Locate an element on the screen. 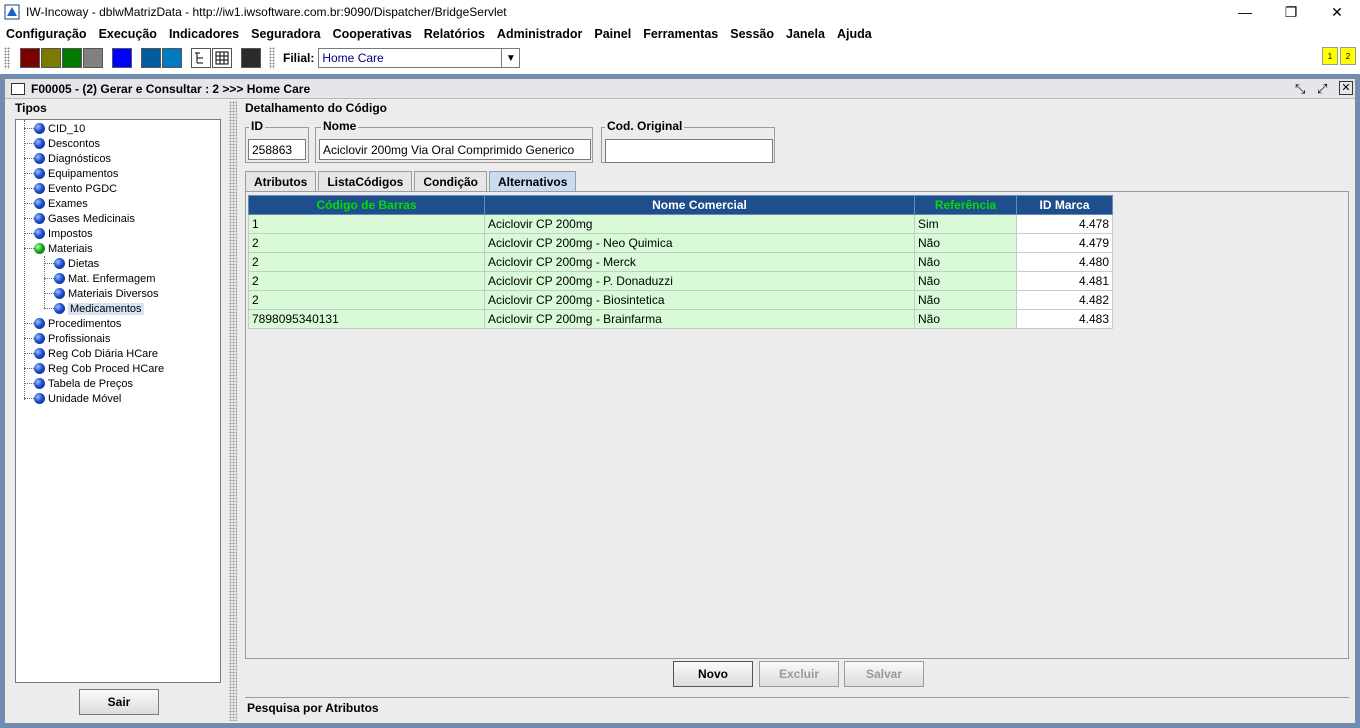 The height and width of the screenshot is (728, 1360). tree-item-cid10: CID_10 is located at coordinates (59, 128).